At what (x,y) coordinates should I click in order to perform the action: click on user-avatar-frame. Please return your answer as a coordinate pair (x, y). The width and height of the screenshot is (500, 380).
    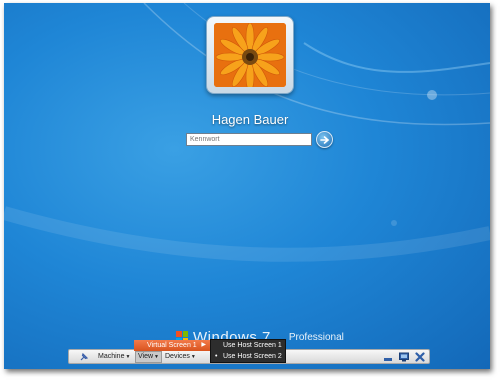
    Looking at the image, I should click on (250, 55).